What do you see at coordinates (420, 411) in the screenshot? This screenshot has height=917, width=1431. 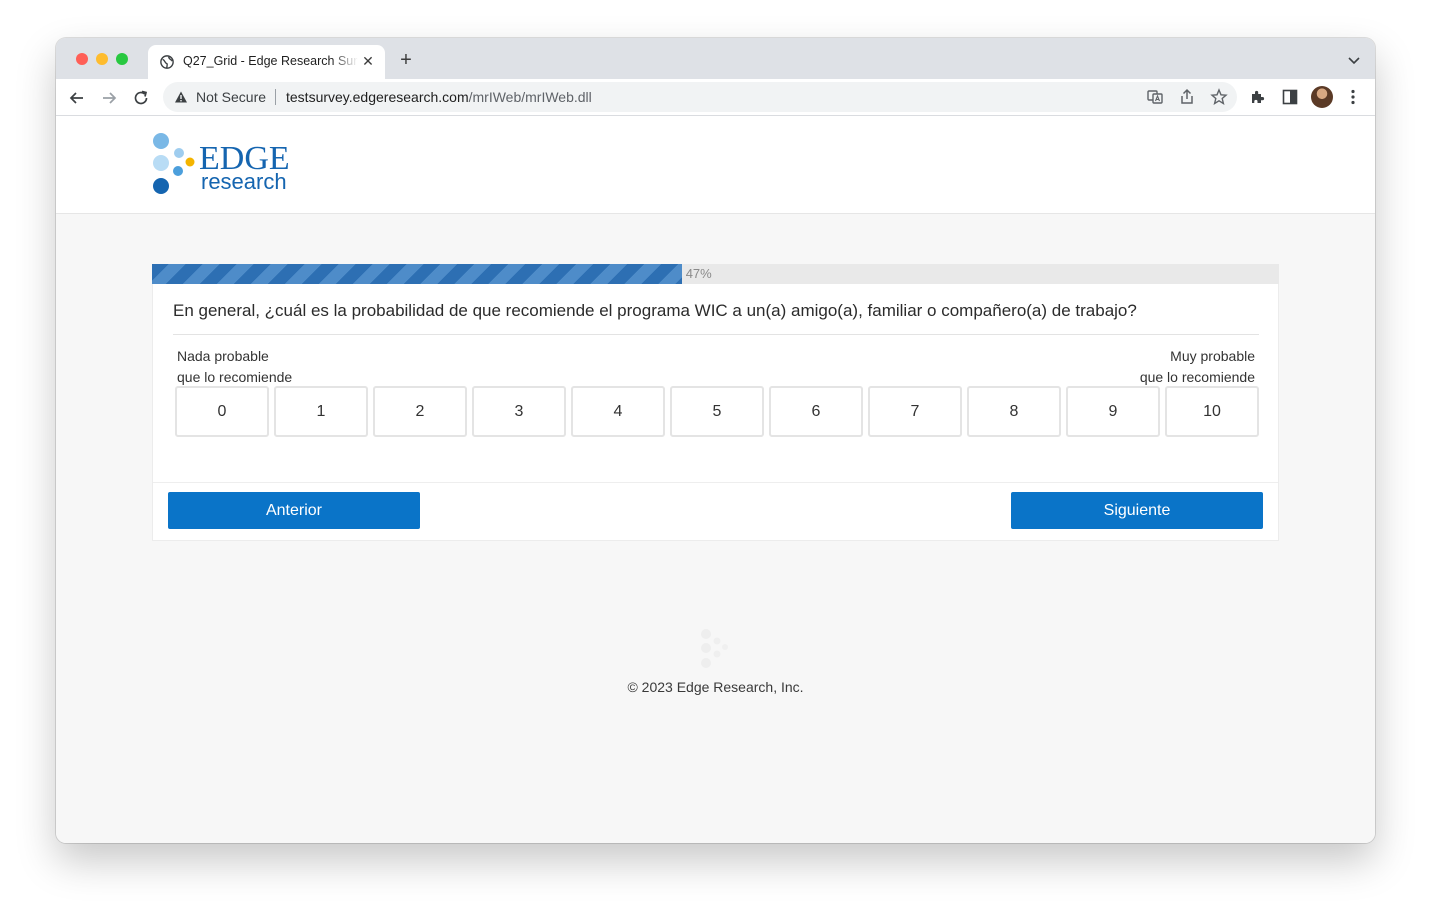 I see `scale-option-2: 2` at bounding box center [420, 411].